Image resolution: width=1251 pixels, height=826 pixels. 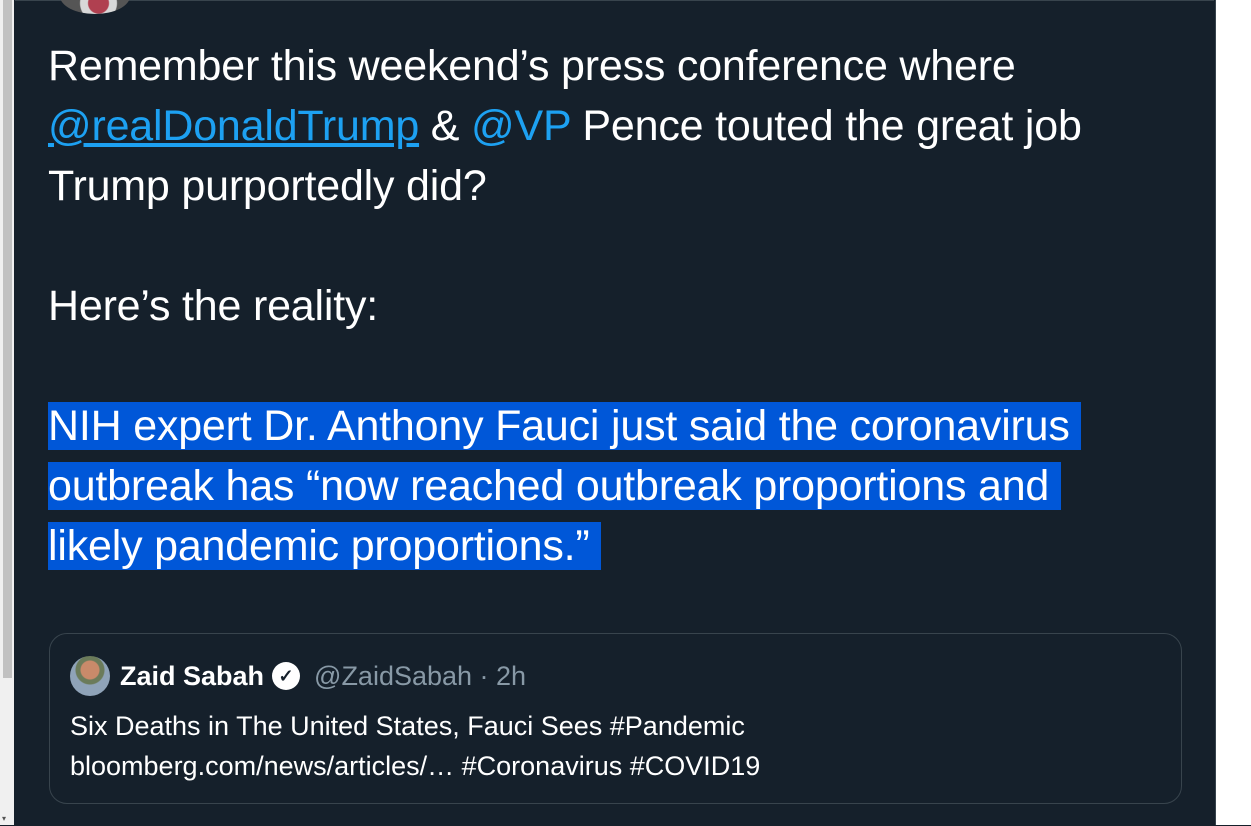 I want to click on verified-badge-icon: ✓, so click(x=286, y=676).